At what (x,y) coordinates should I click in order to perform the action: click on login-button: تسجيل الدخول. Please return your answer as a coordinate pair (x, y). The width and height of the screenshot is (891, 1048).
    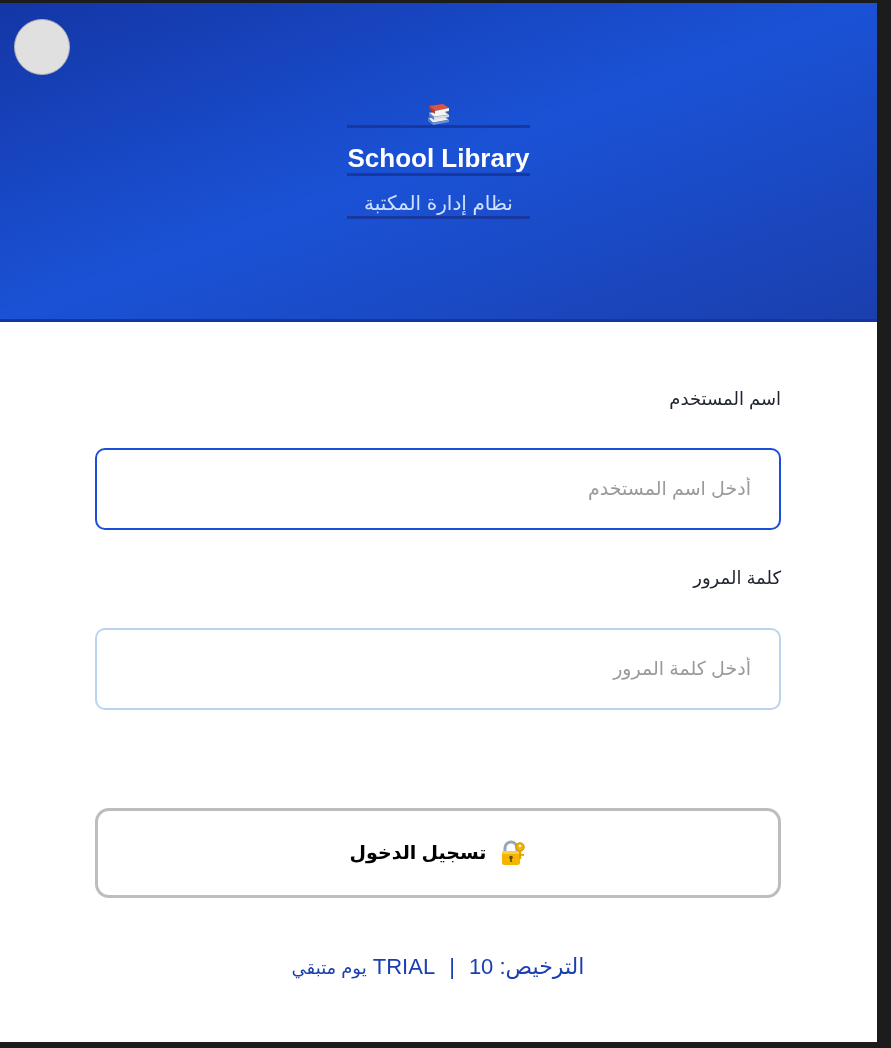
    Looking at the image, I should click on (438, 853).